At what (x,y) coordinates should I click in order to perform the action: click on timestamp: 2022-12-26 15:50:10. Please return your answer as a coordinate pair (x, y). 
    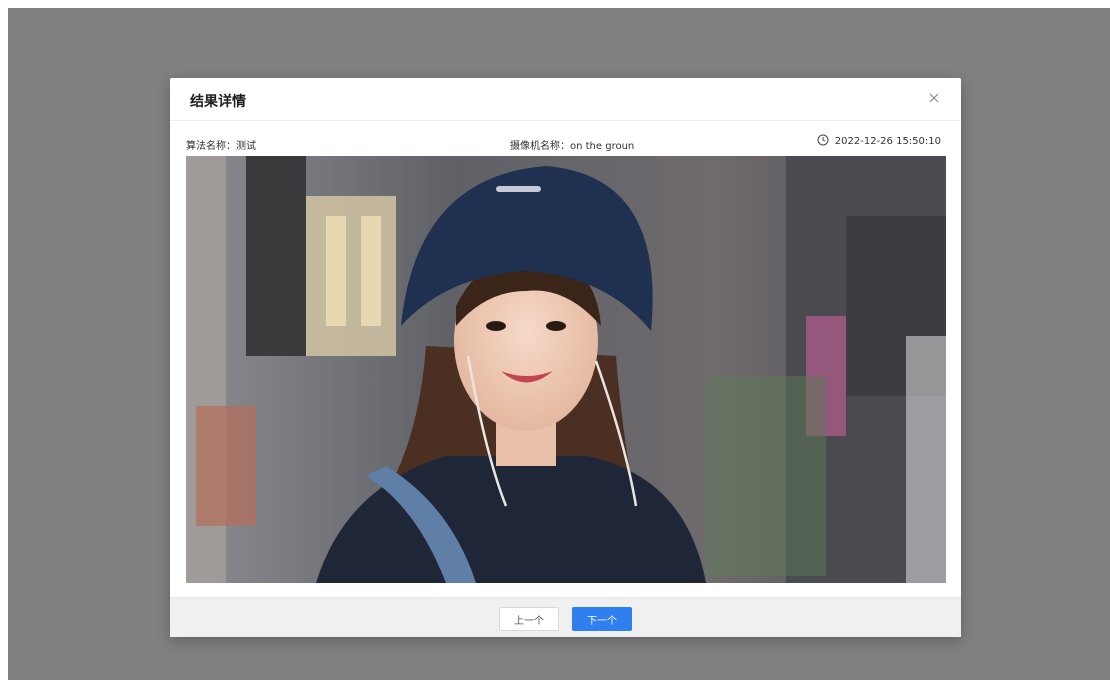
    Looking at the image, I should click on (887, 141).